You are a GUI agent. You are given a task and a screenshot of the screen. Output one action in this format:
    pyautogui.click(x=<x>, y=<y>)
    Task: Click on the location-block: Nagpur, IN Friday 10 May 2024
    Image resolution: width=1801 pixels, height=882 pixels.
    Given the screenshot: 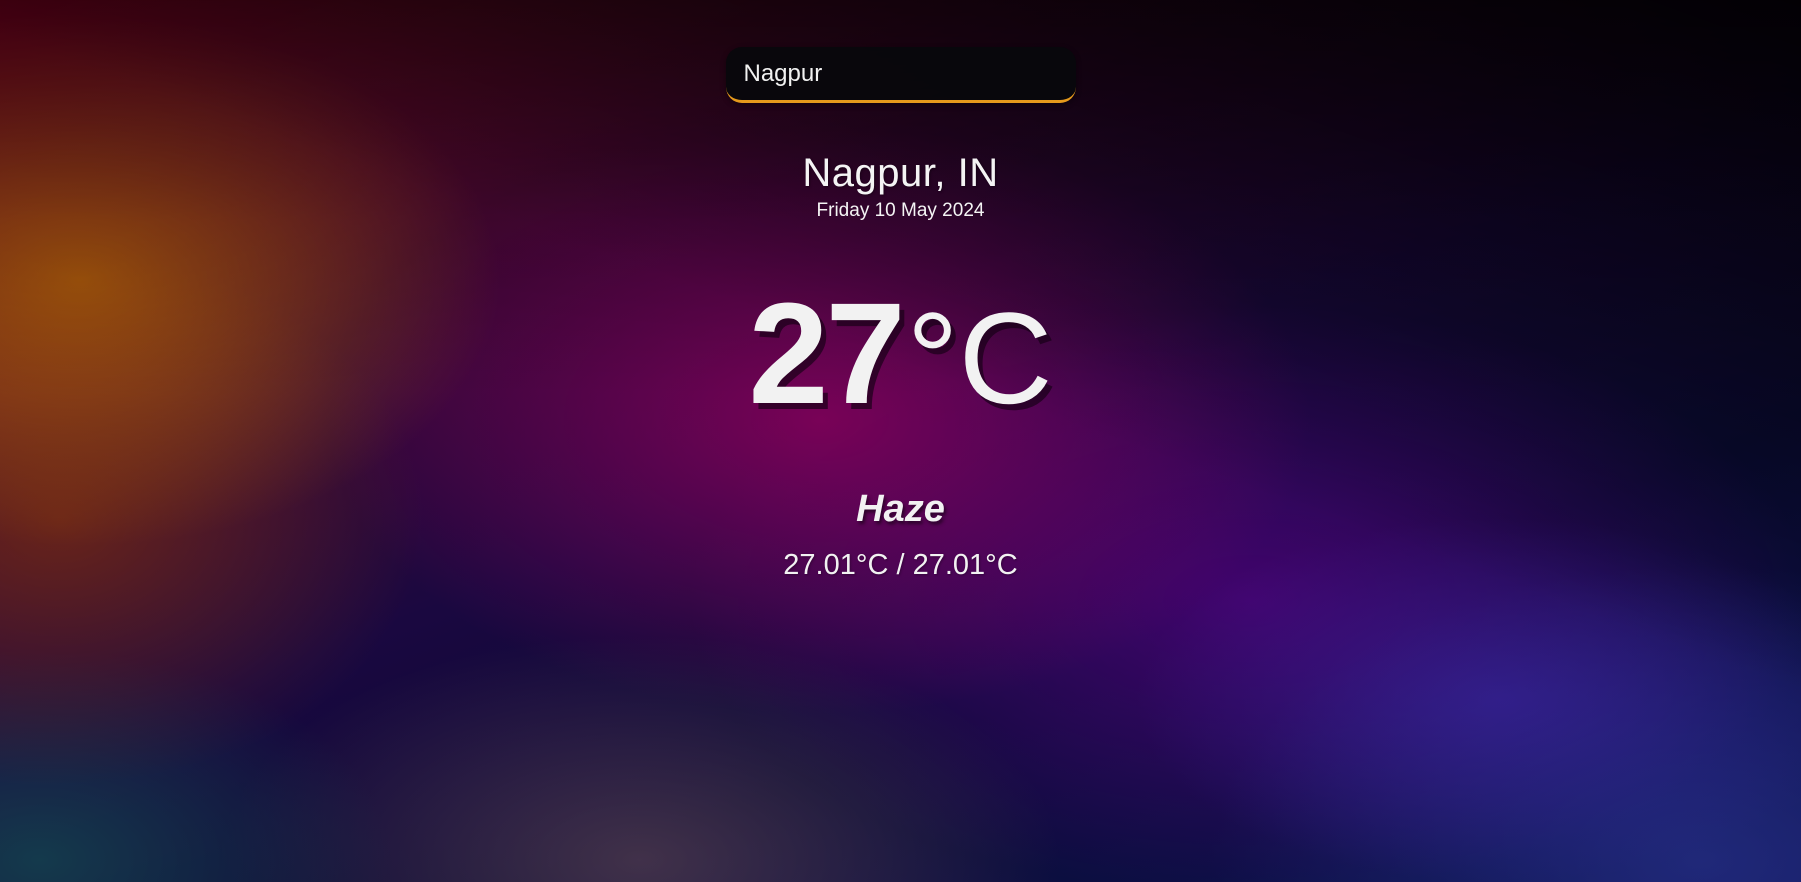 What is the action you would take?
    pyautogui.click(x=900, y=186)
    